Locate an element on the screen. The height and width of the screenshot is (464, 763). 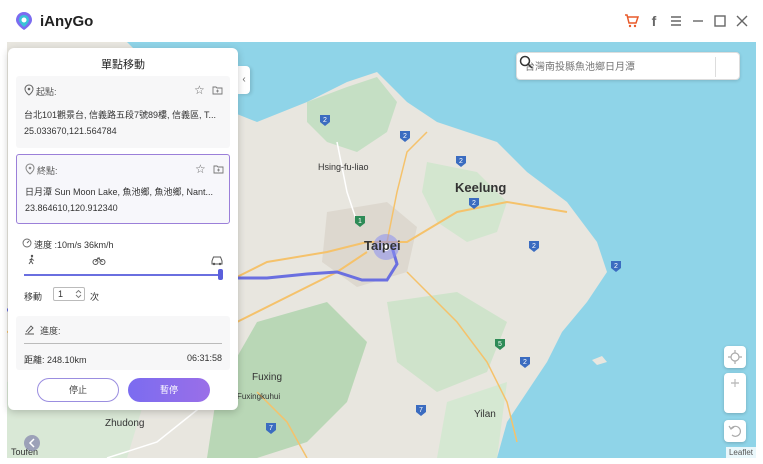
locate-button is located at coordinates (735, 357).